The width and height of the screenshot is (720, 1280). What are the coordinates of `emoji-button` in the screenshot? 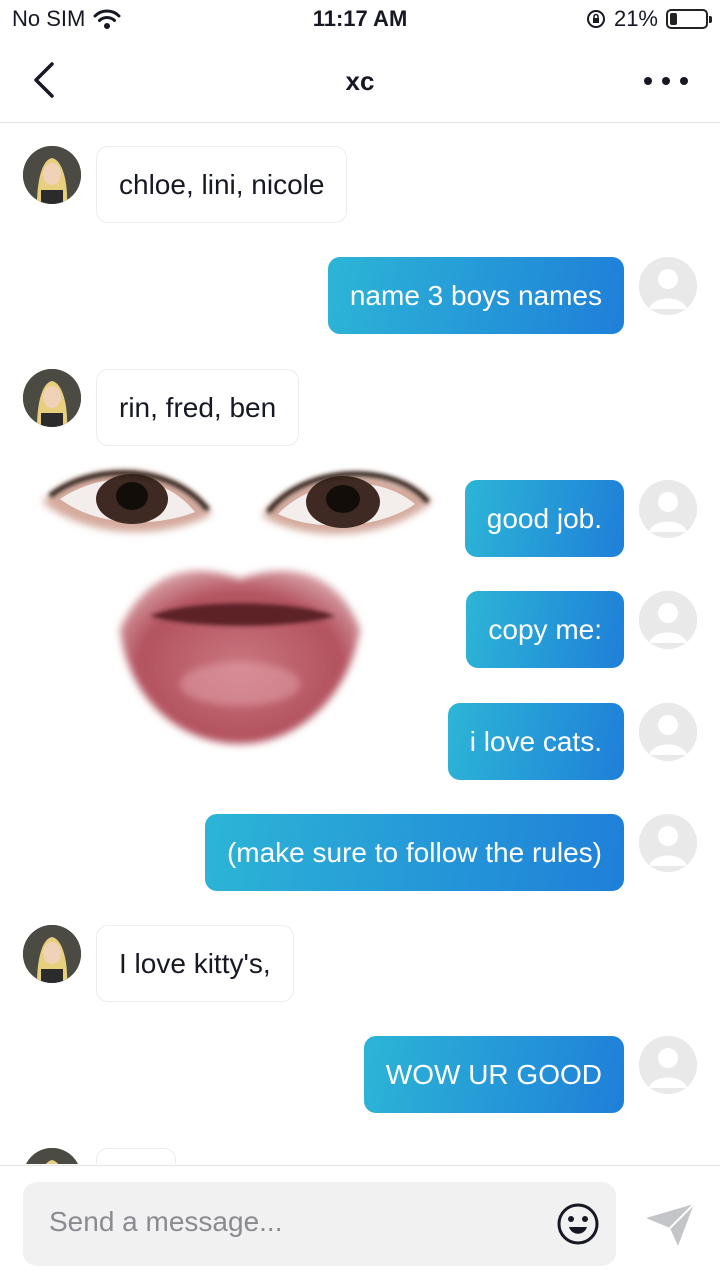 It's located at (578, 1224).